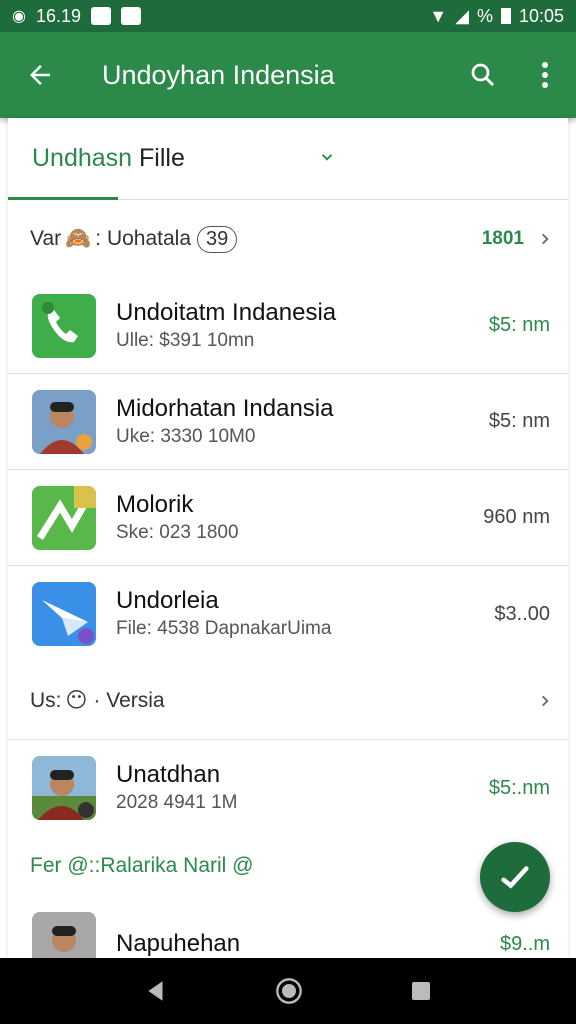 The image size is (576, 1024). Describe the element at coordinates (155, 504) in the screenshot. I see `item-name: Molorik` at that location.